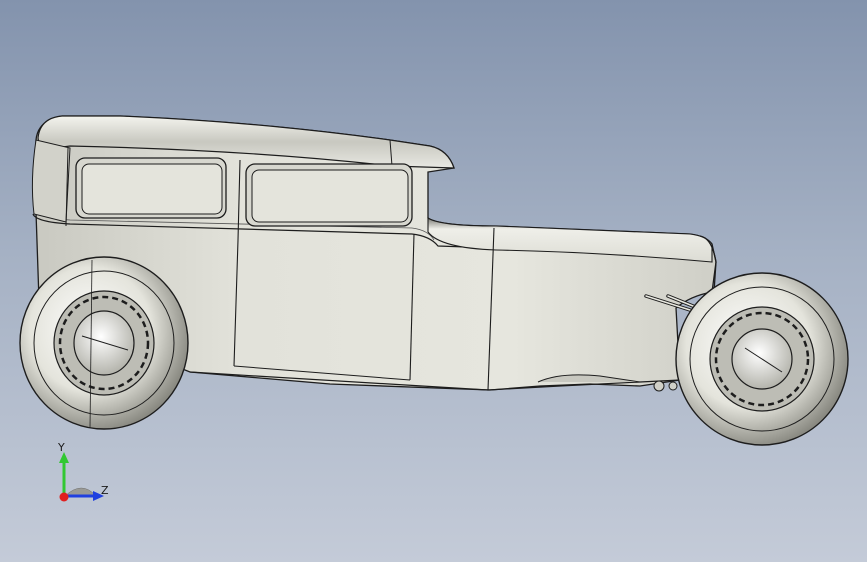  What do you see at coordinates (762, 359) in the screenshot?
I see `front-wheel` at bounding box center [762, 359].